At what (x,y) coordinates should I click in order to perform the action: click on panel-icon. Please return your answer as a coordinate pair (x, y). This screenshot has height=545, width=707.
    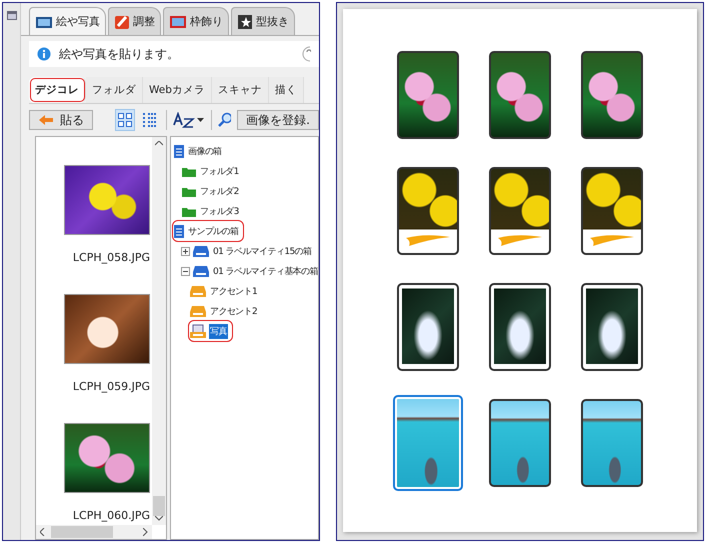
    Looking at the image, I should click on (11, 15).